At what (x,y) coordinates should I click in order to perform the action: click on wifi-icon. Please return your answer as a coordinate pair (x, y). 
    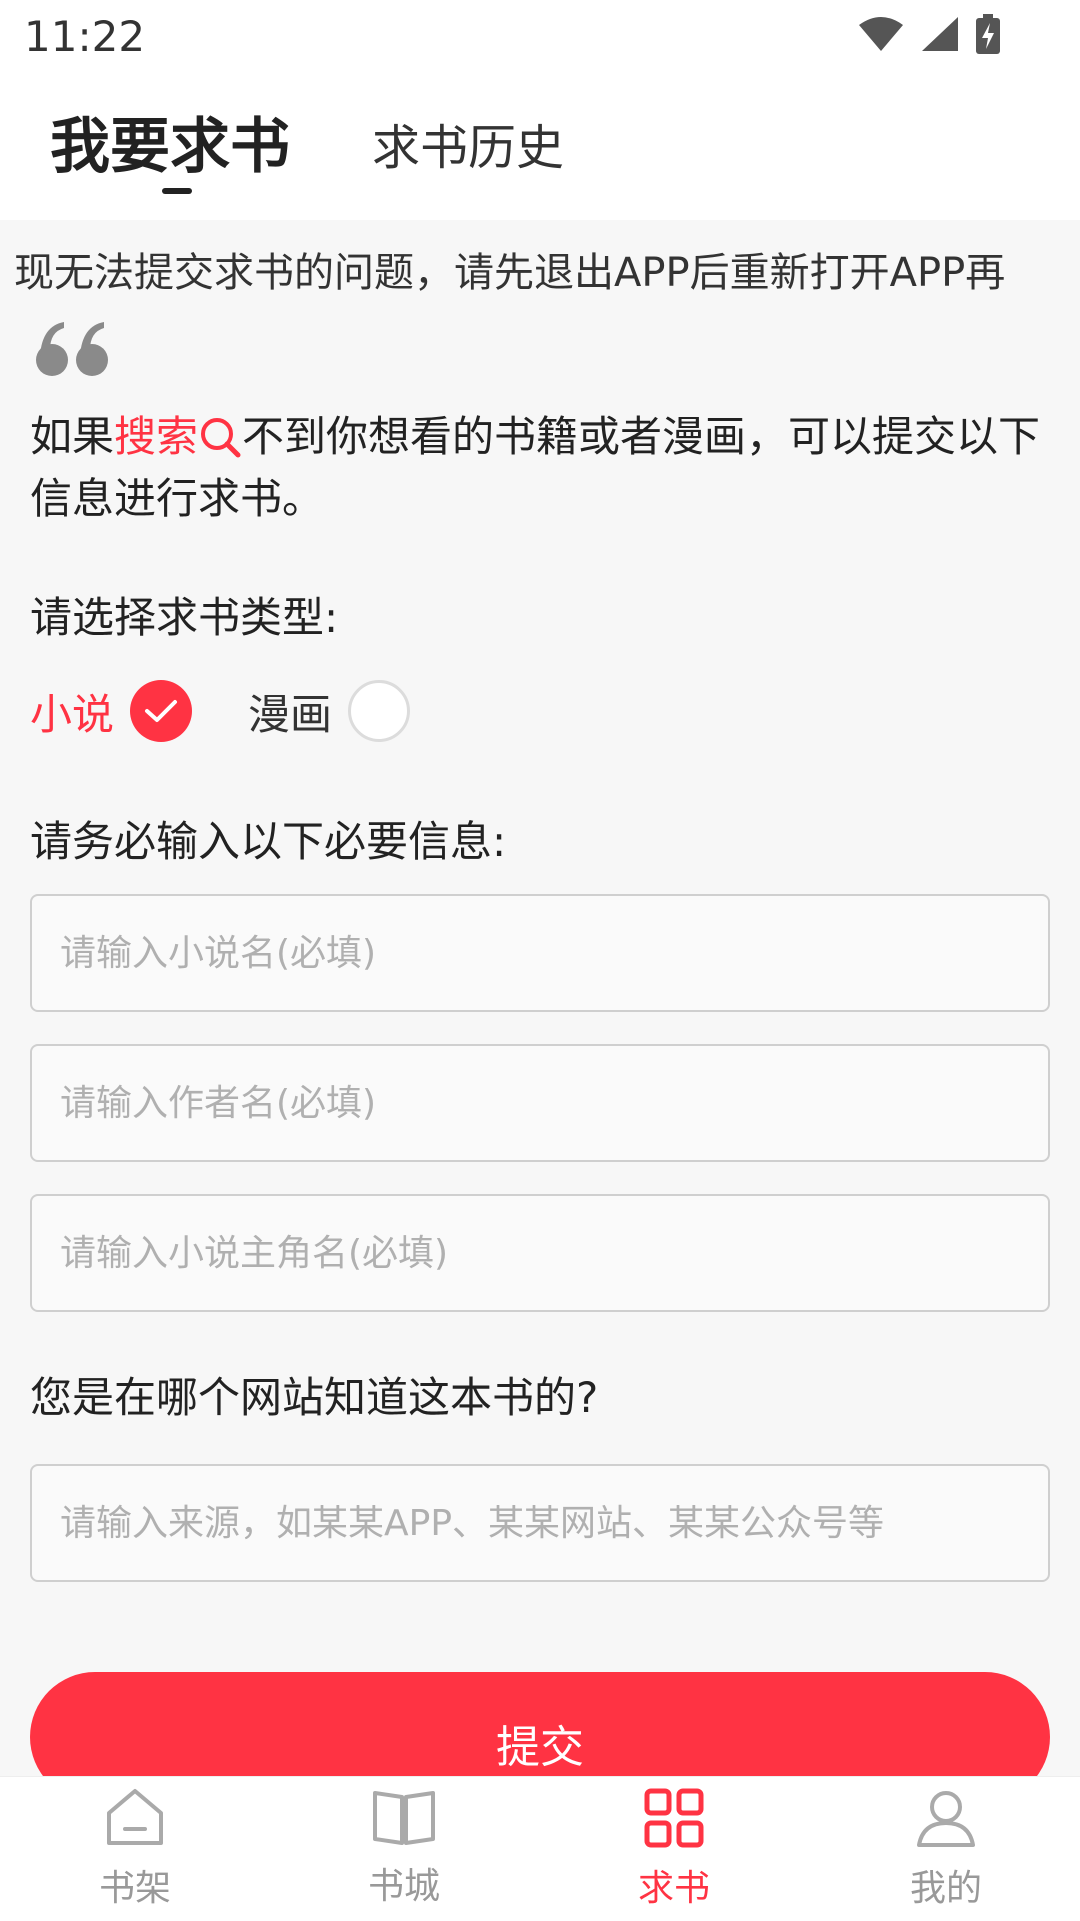
    Looking at the image, I should click on (881, 34).